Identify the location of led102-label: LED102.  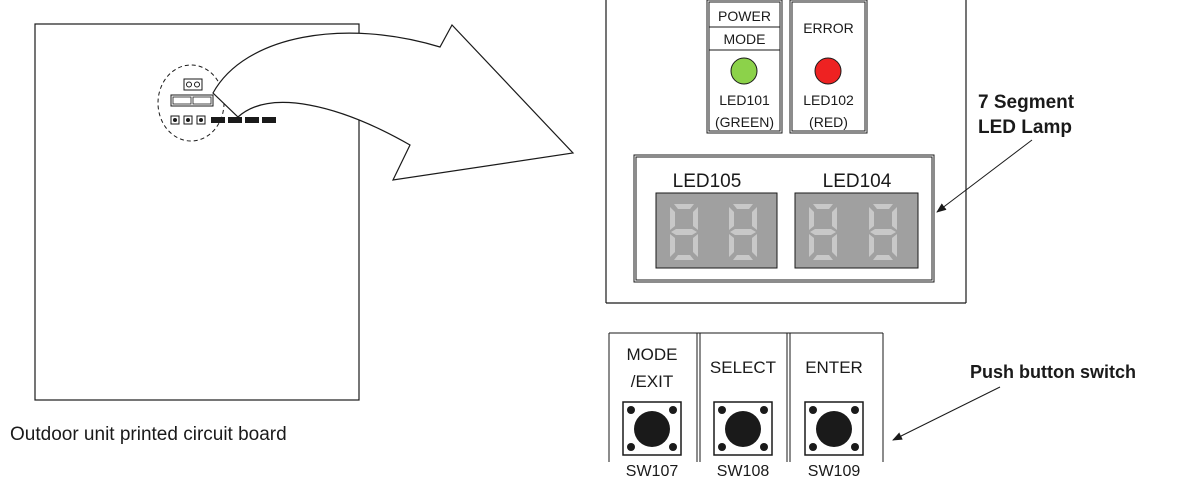
(828, 100).